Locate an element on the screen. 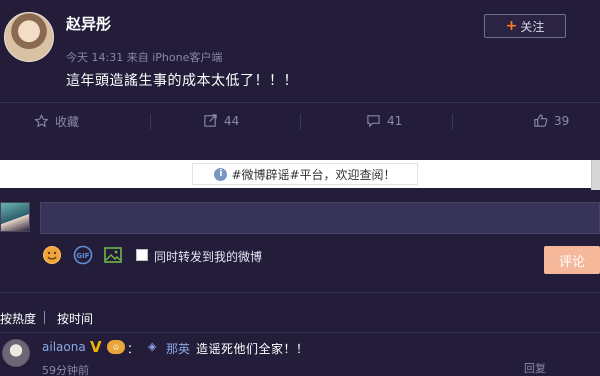  post-action-bar: 收藏 44 41 39 is located at coordinates (300, 121).